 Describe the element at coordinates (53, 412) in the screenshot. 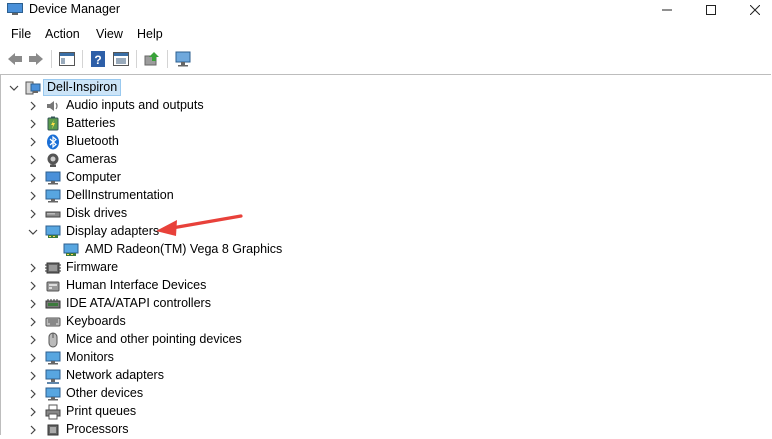

I see `printer-icon` at that location.